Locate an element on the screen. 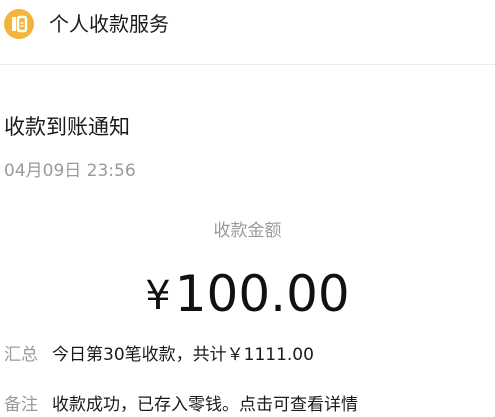  payment-service-icon is located at coordinates (19, 24).